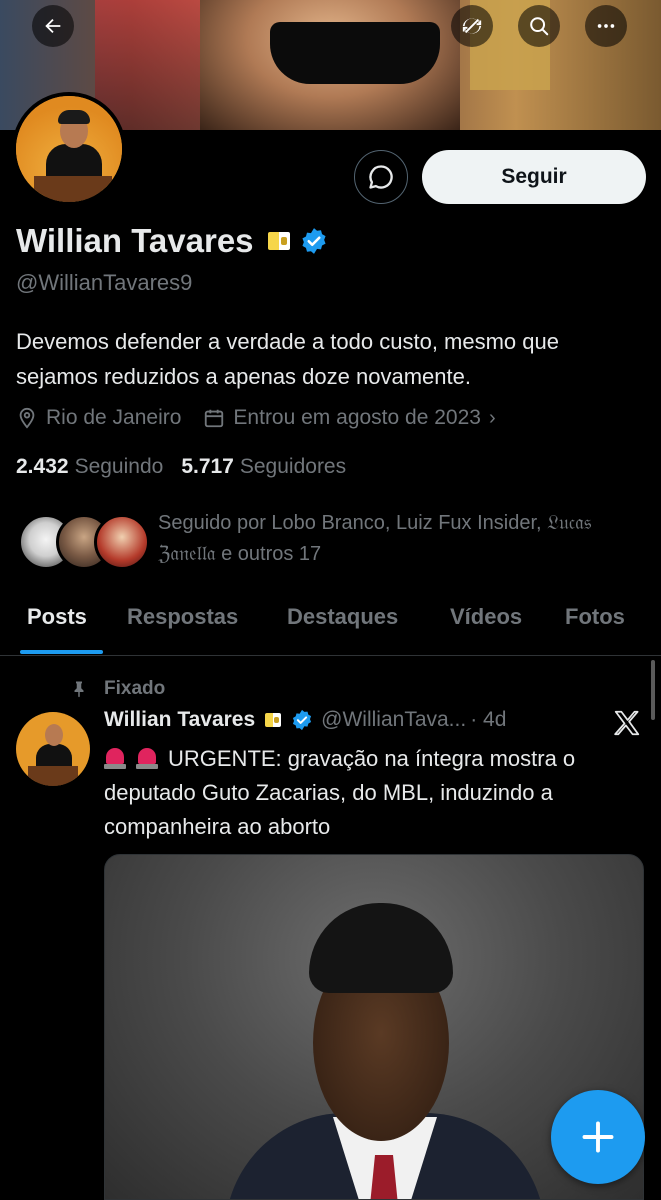 This screenshot has width=661, height=1200. I want to click on follow-counts: 2.432 Seguindo 5.717 Seguidores, so click(181, 467).